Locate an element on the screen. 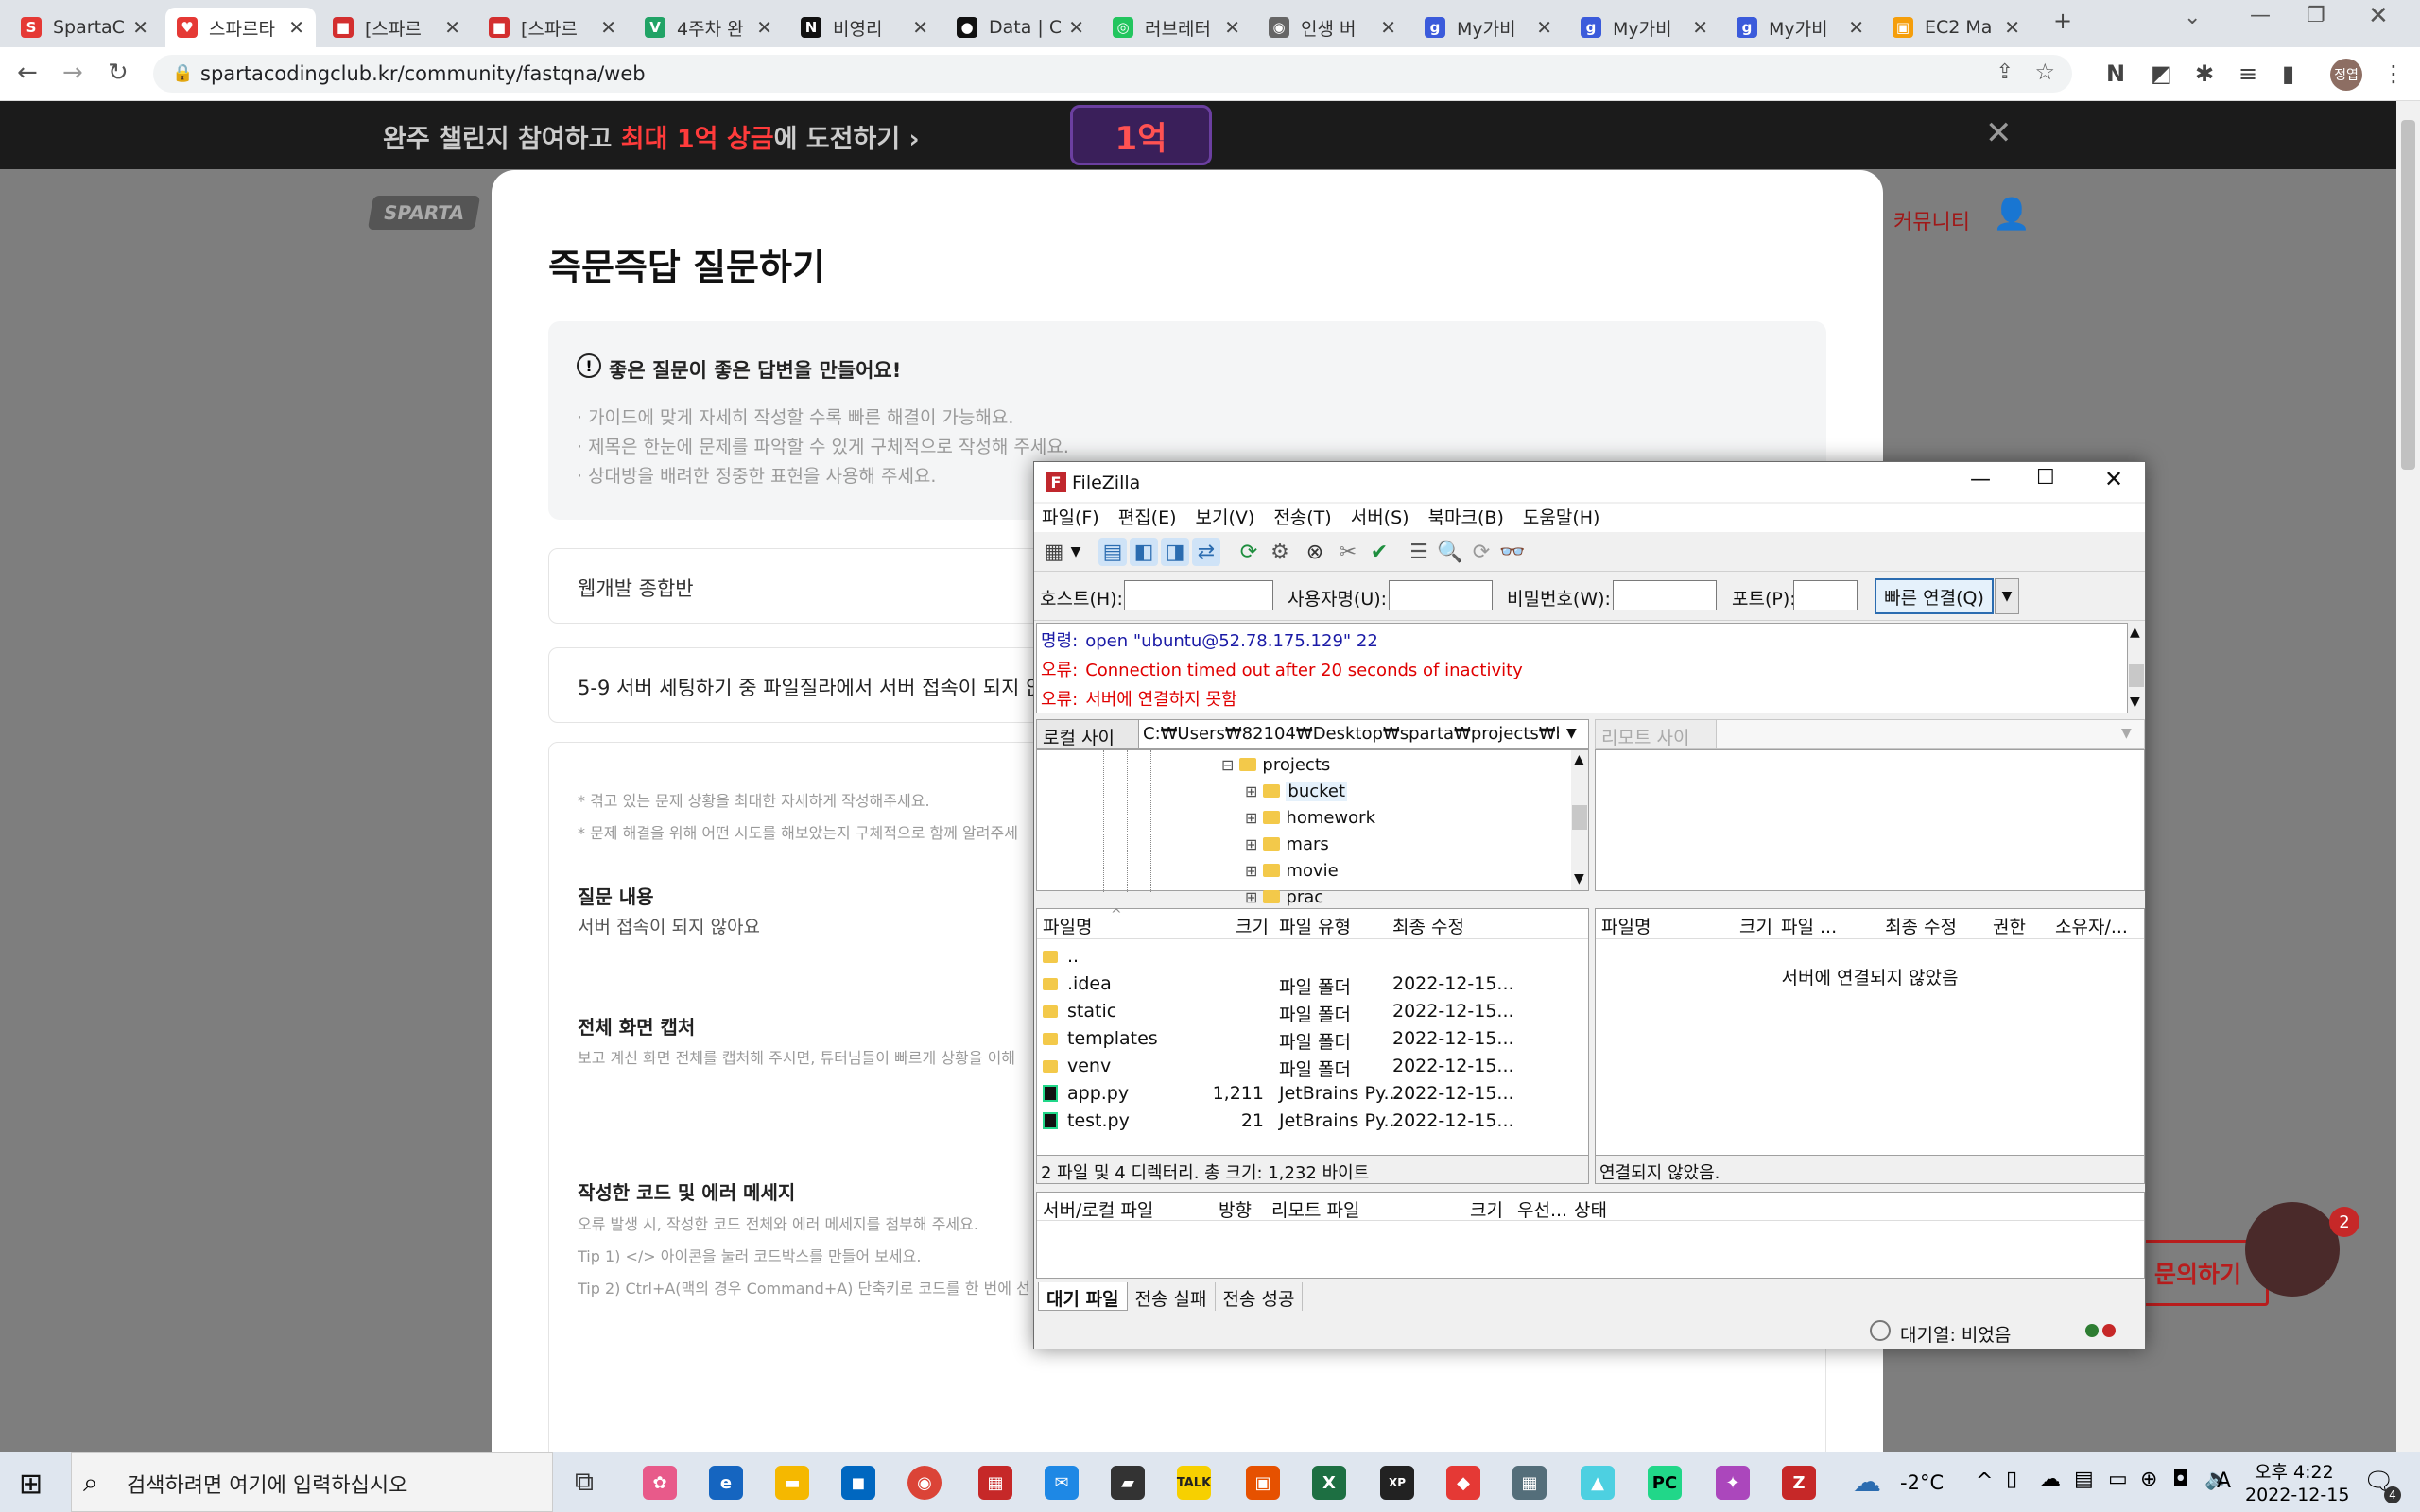 This screenshot has height=1512, width=2420. queue-col-direction: 방향 is located at coordinates (1235, 1209).